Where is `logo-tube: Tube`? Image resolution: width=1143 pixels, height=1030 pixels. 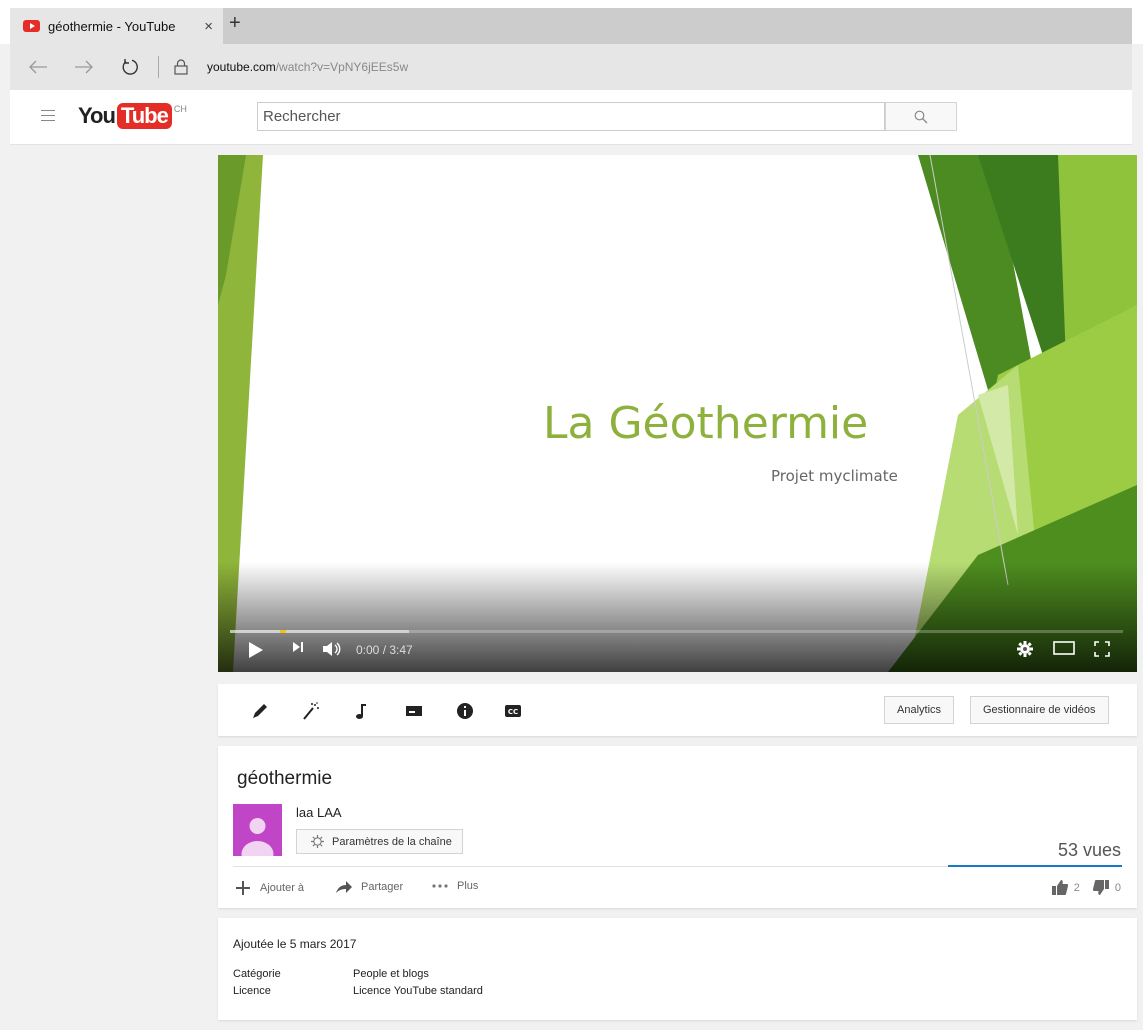 logo-tube: Tube is located at coordinates (144, 116).